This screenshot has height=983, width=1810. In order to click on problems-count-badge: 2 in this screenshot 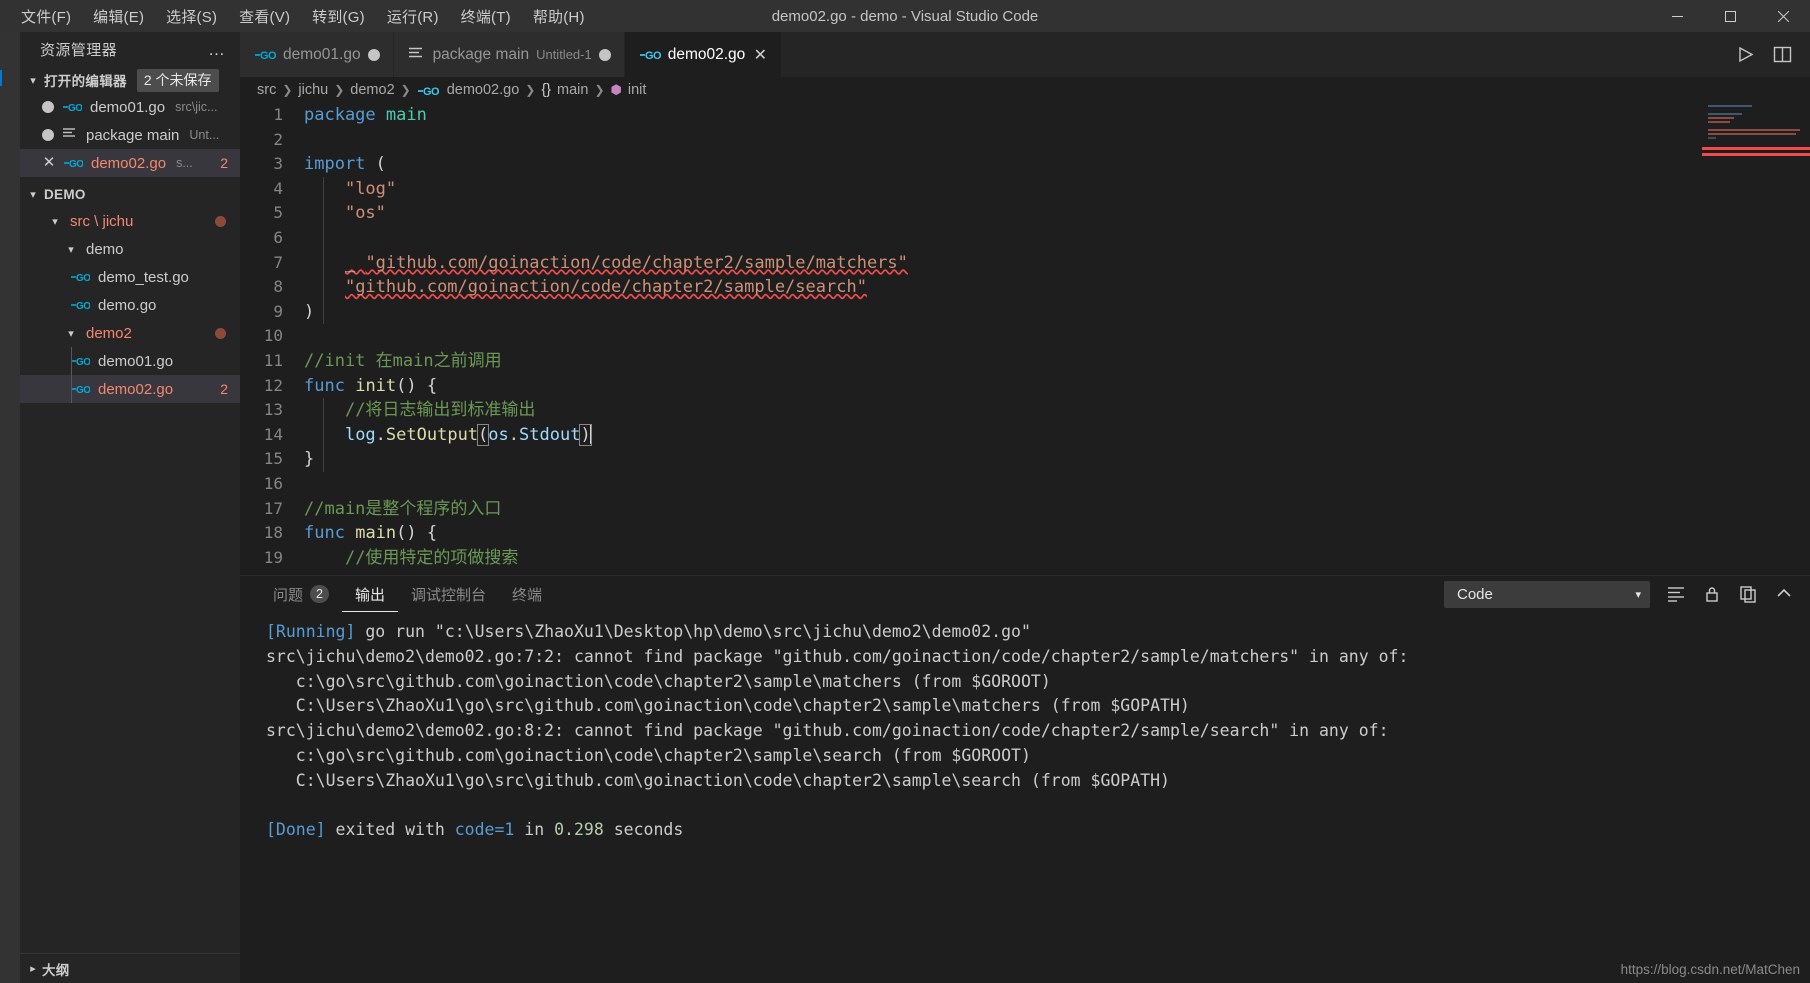, I will do `click(320, 594)`.